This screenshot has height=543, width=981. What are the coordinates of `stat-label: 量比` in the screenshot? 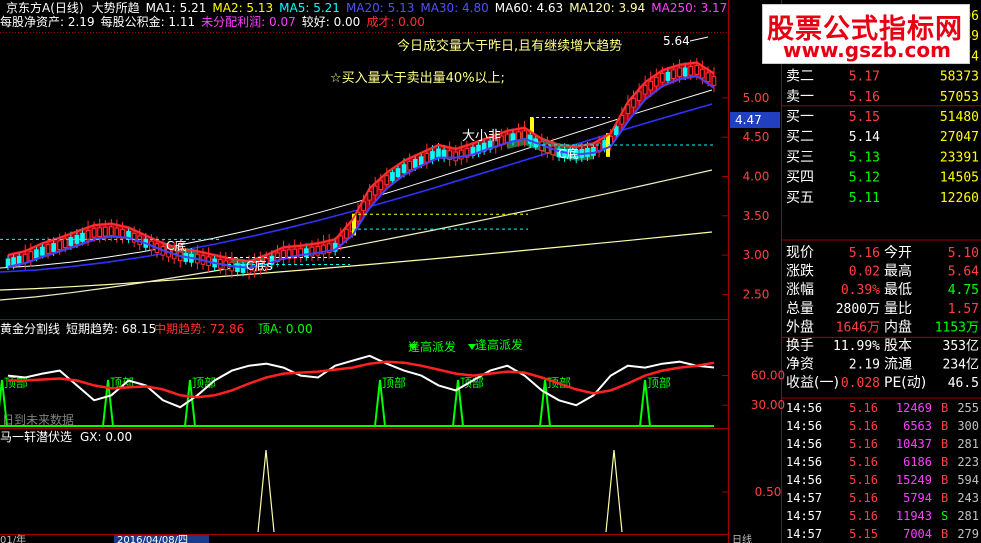 It's located at (898, 309).